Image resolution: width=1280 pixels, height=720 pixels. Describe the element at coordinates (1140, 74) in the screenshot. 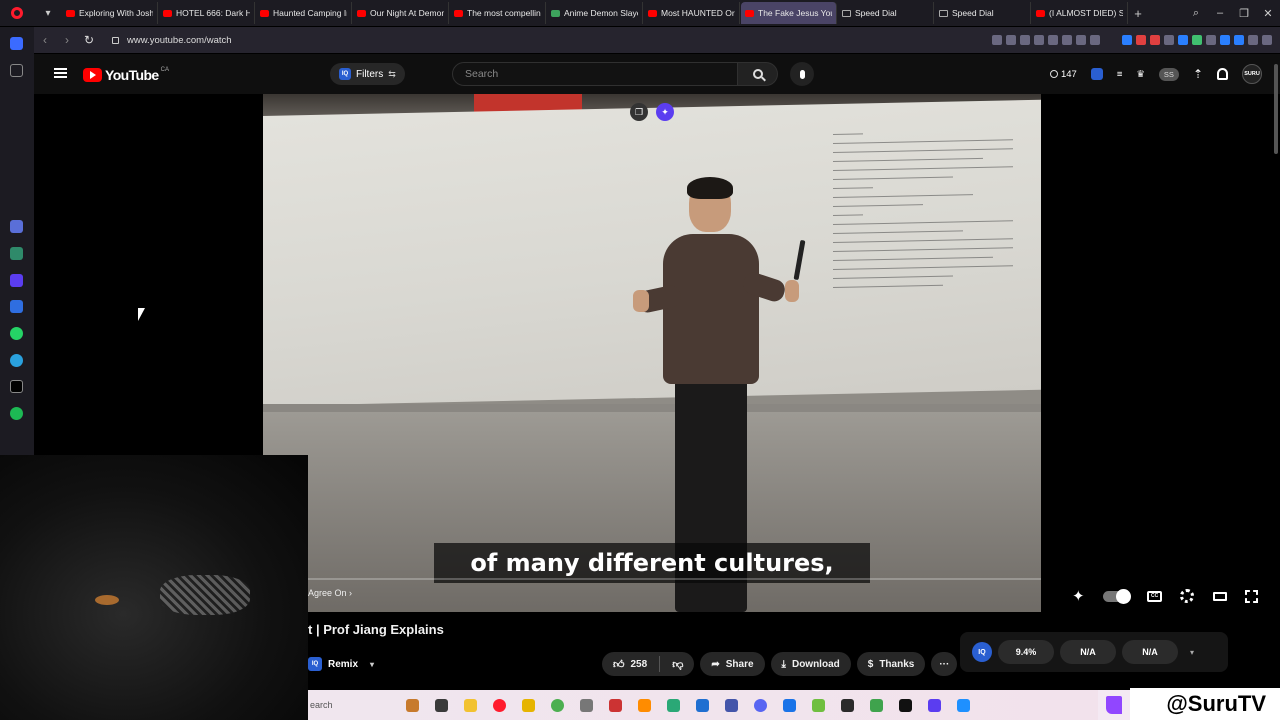

I see `trophy-icon: ♛` at that location.